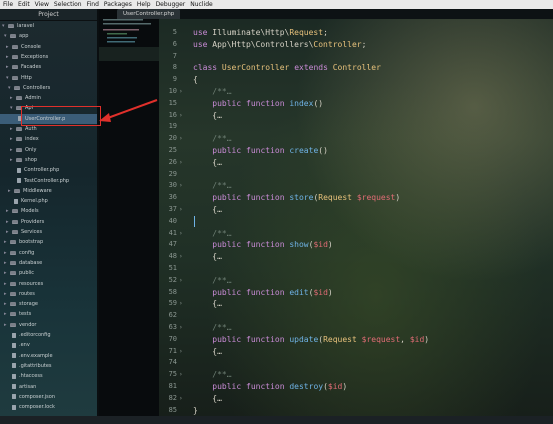 Image resolution: width=553 pixels, height=424 pixels. Describe the element at coordinates (48, 273) in the screenshot. I see `tree-folder-public: ▸ public` at that location.